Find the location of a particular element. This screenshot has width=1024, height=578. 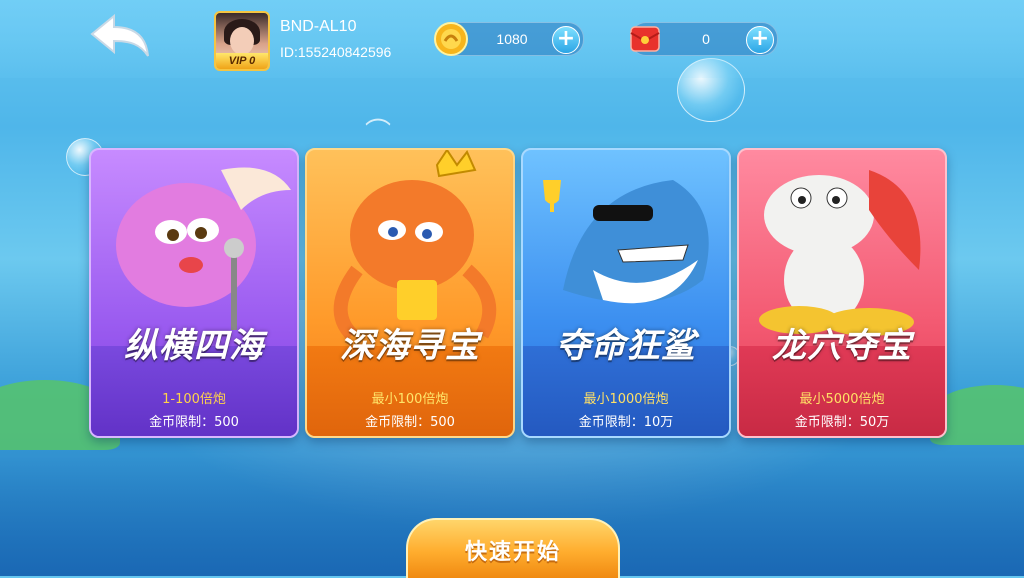

seagull-icon: ⌒ is located at coordinates (378, 133).